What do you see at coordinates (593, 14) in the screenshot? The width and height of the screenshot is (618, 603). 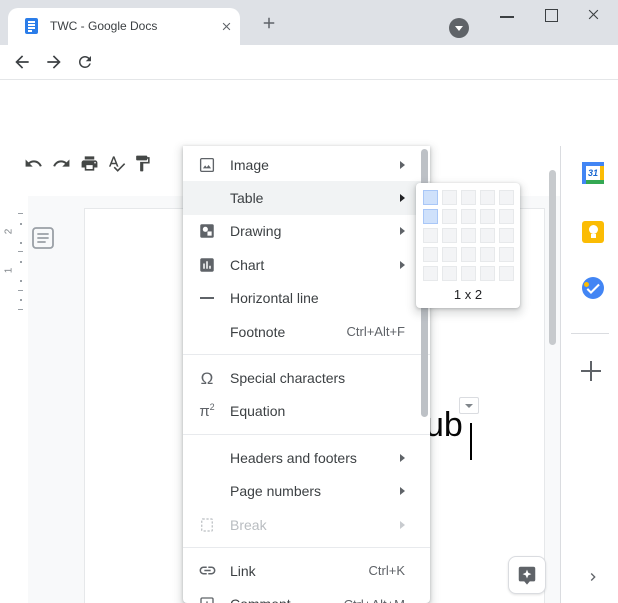 I see `window-close-button` at bounding box center [593, 14].